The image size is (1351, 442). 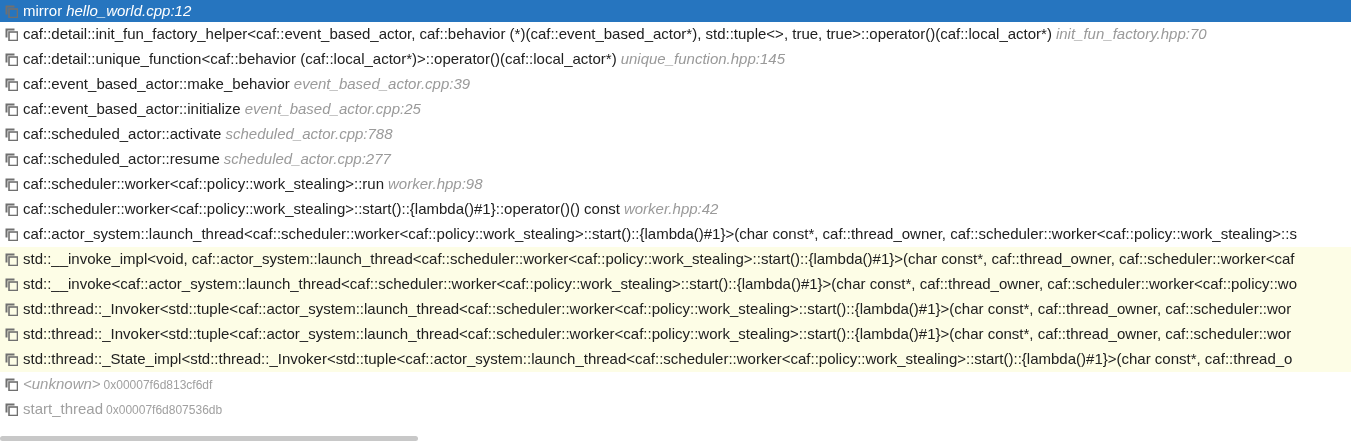 What do you see at coordinates (382, 84) in the screenshot?
I see `file-location: event_based_actor.cpp:39` at bounding box center [382, 84].